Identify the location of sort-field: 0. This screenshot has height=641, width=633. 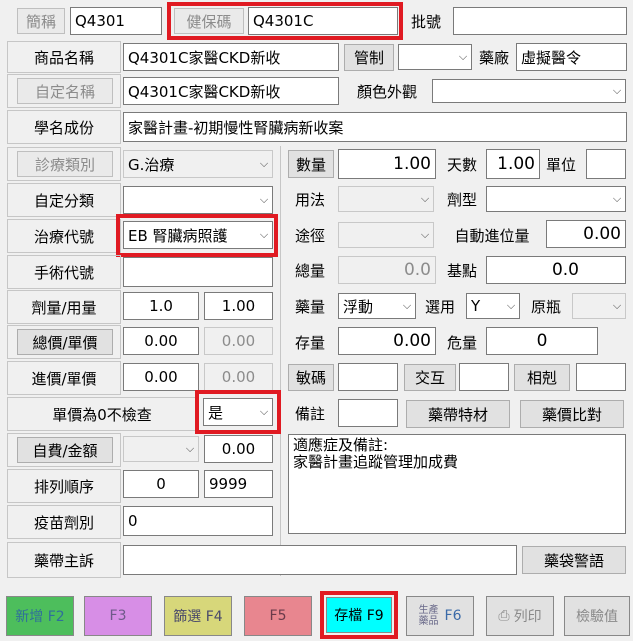
(161, 484).